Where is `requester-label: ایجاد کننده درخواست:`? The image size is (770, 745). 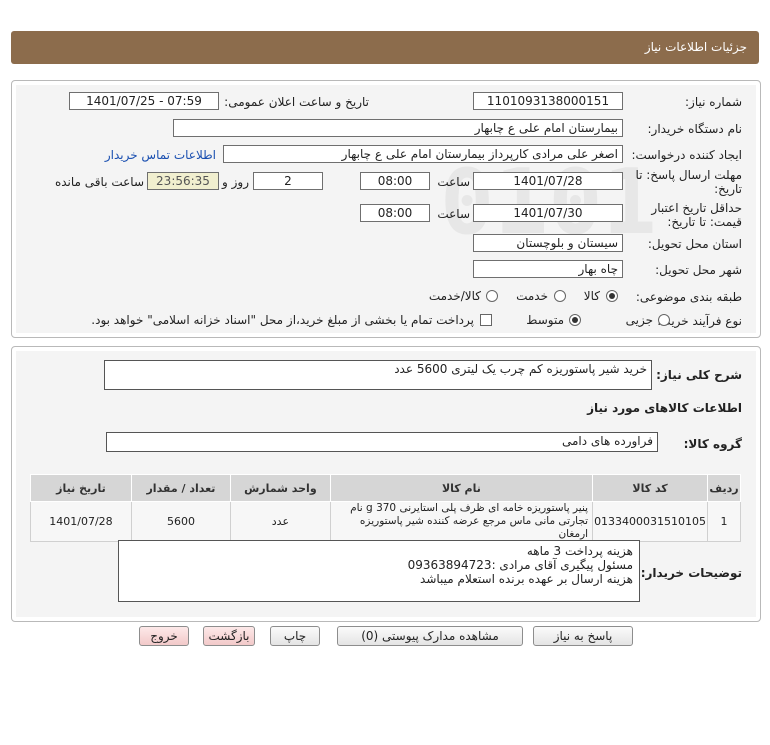
requester-label: ایجاد کننده درخواست: is located at coordinates (686, 155).